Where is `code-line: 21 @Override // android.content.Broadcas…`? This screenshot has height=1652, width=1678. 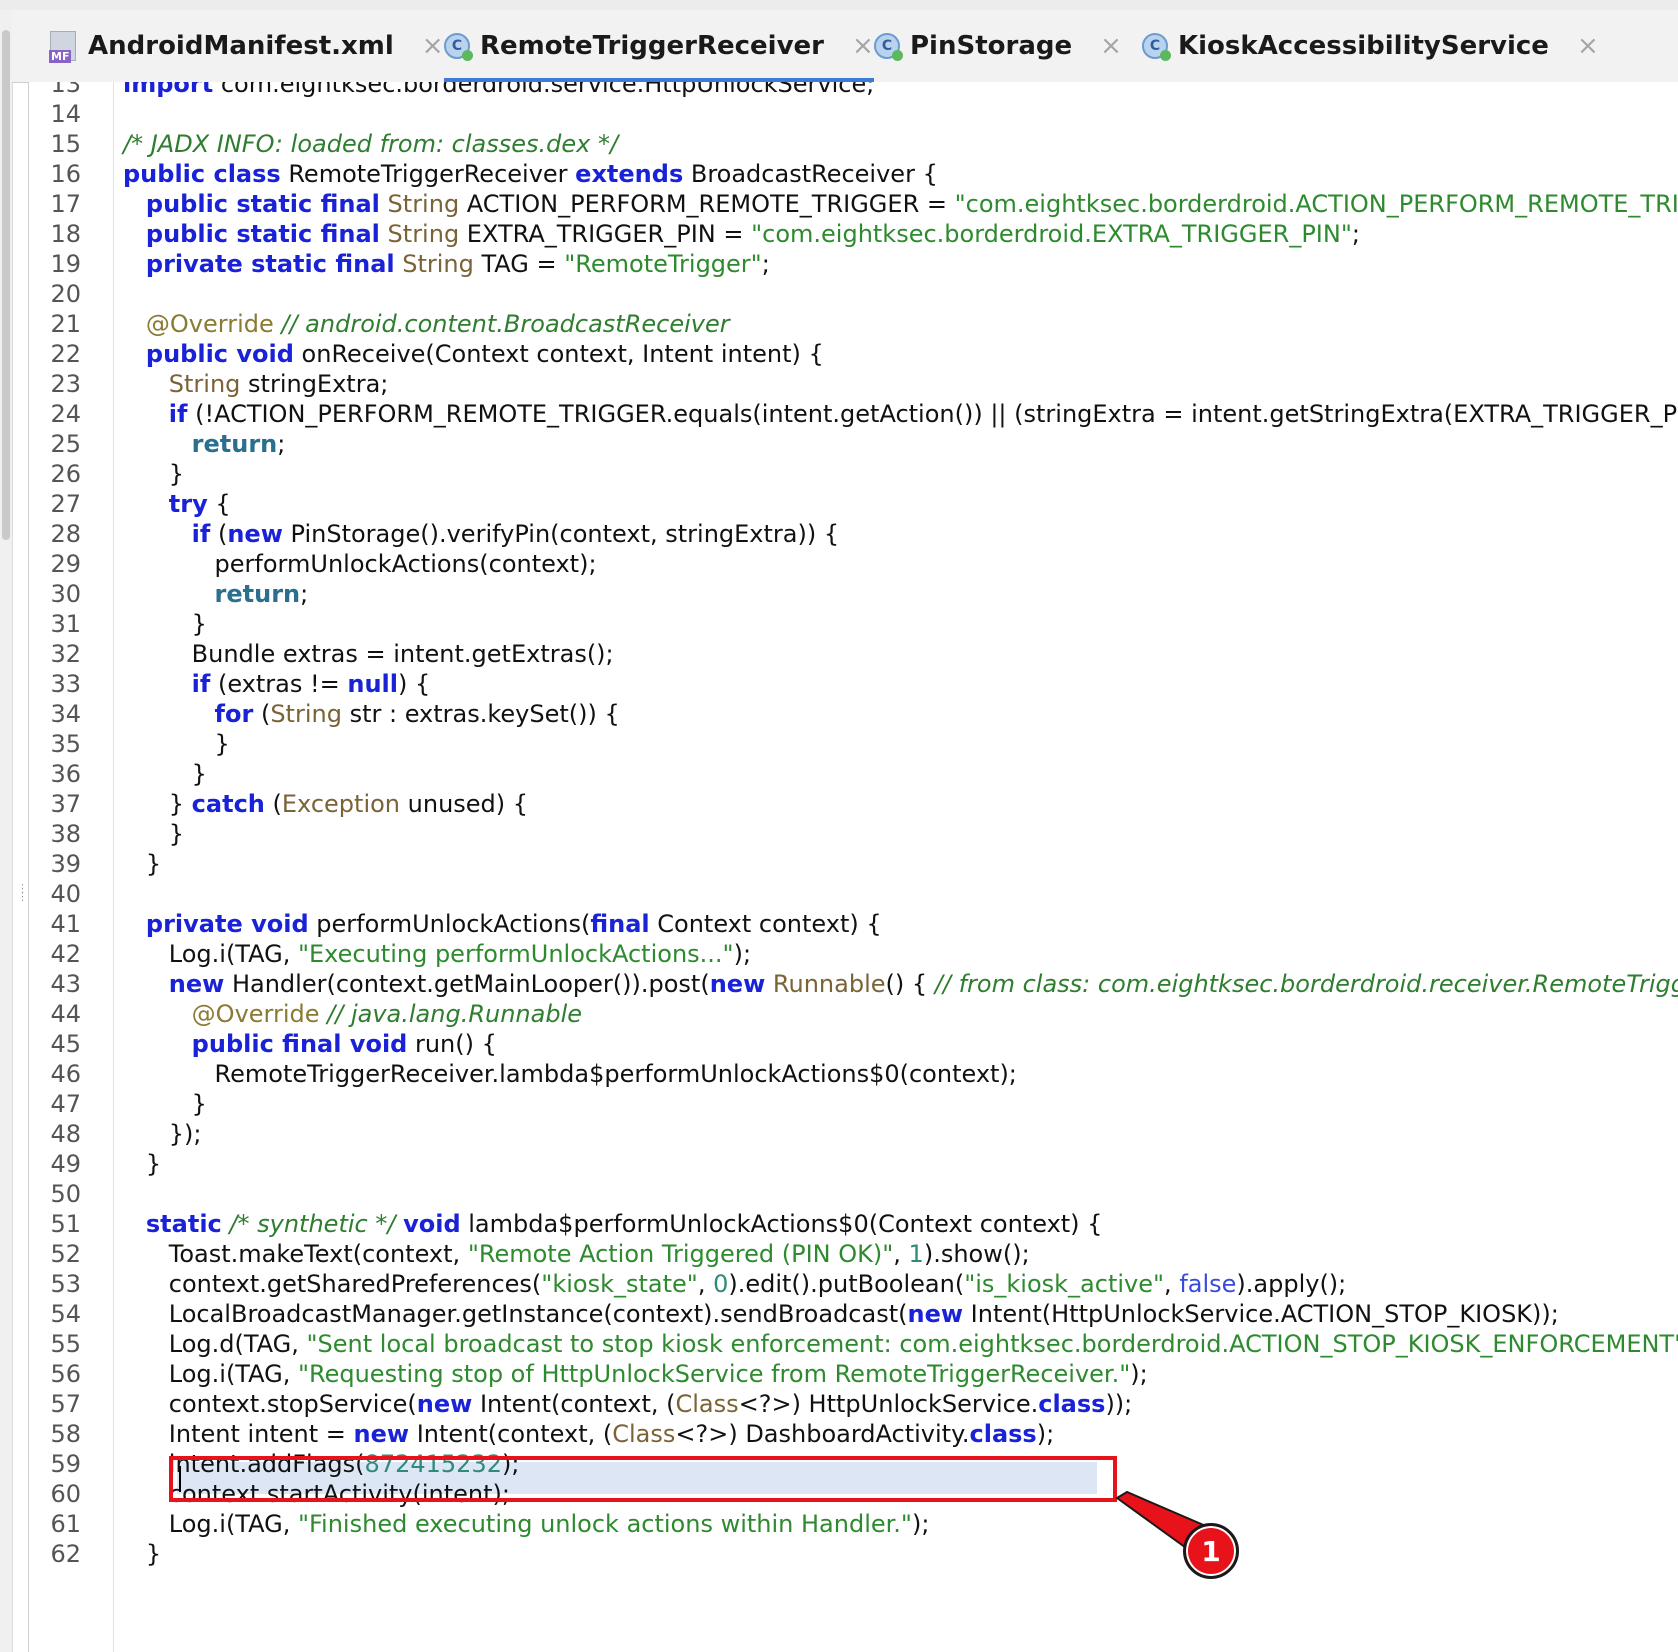
code-line: 21 @Override // android.content.Broadcas… is located at coordinates (853, 324).